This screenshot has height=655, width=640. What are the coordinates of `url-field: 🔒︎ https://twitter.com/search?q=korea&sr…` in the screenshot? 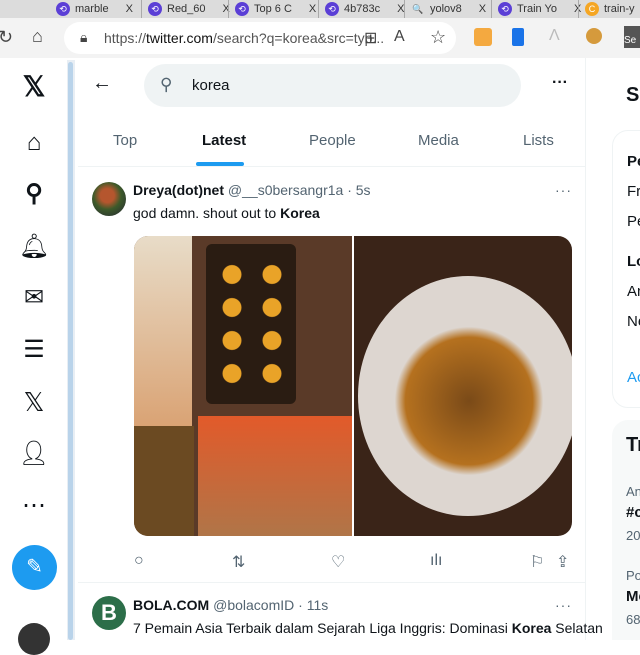 It's located at (260, 38).